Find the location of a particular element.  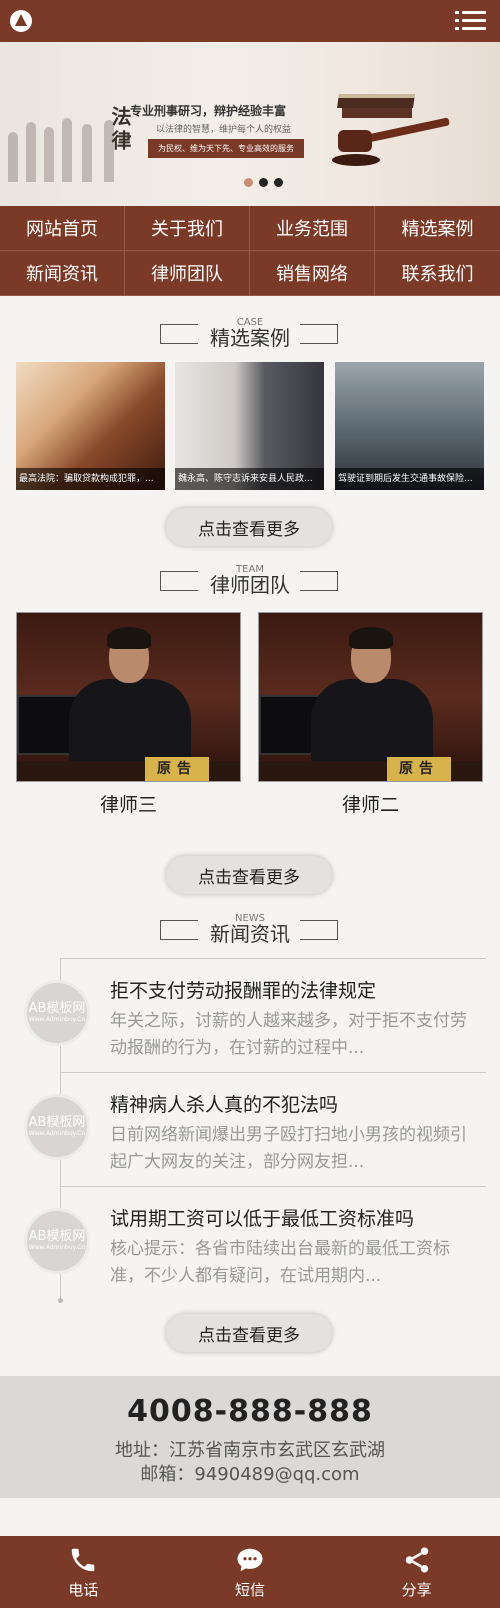

team-card-2: 原告 is located at coordinates (370, 697).